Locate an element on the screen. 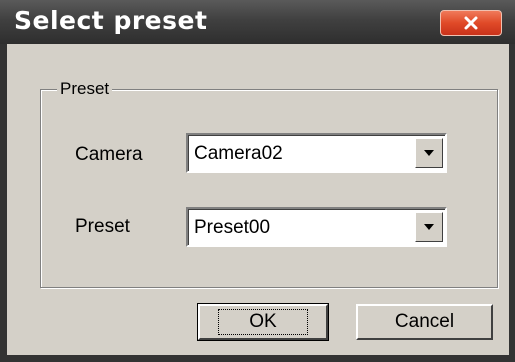 The width and height of the screenshot is (515, 362). cancel-button-label: Cancel is located at coordinates (424, 321).